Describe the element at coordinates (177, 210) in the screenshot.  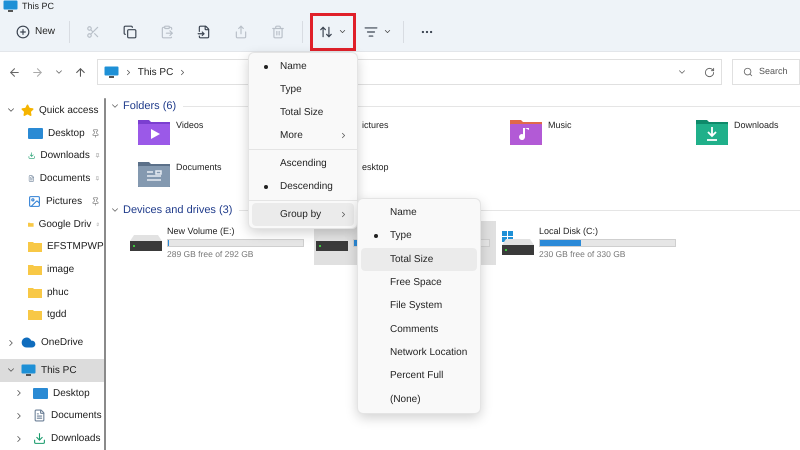
I see `section-title: Devices and drives (3)` at that location.